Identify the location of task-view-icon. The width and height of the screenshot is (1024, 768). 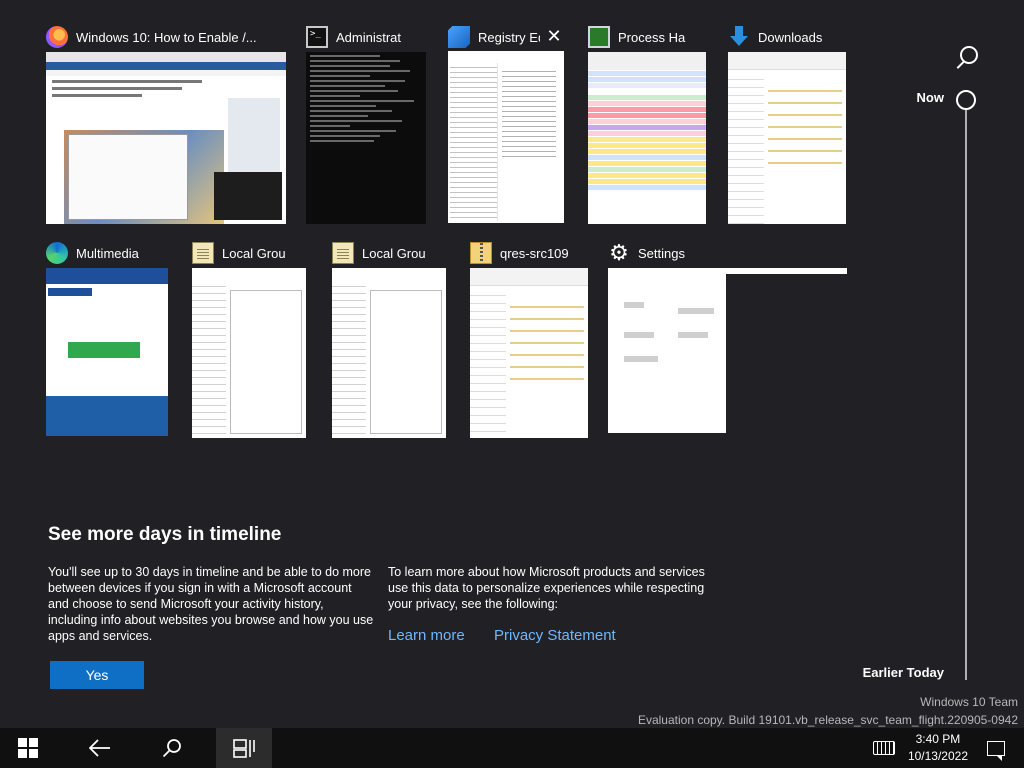
(244, 748).